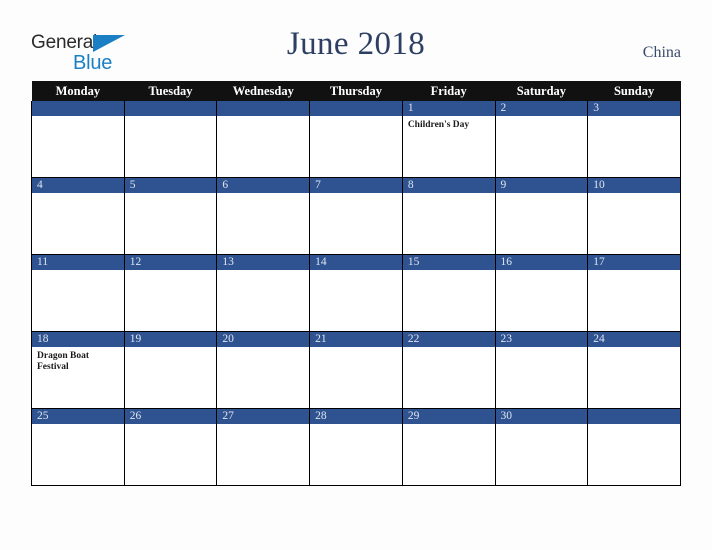 This screenshot has width=712, height=550. What do you see at coordinates (541, 185) in the screenshot?
I see `day-number: 9` at bounding box center [541, 185].